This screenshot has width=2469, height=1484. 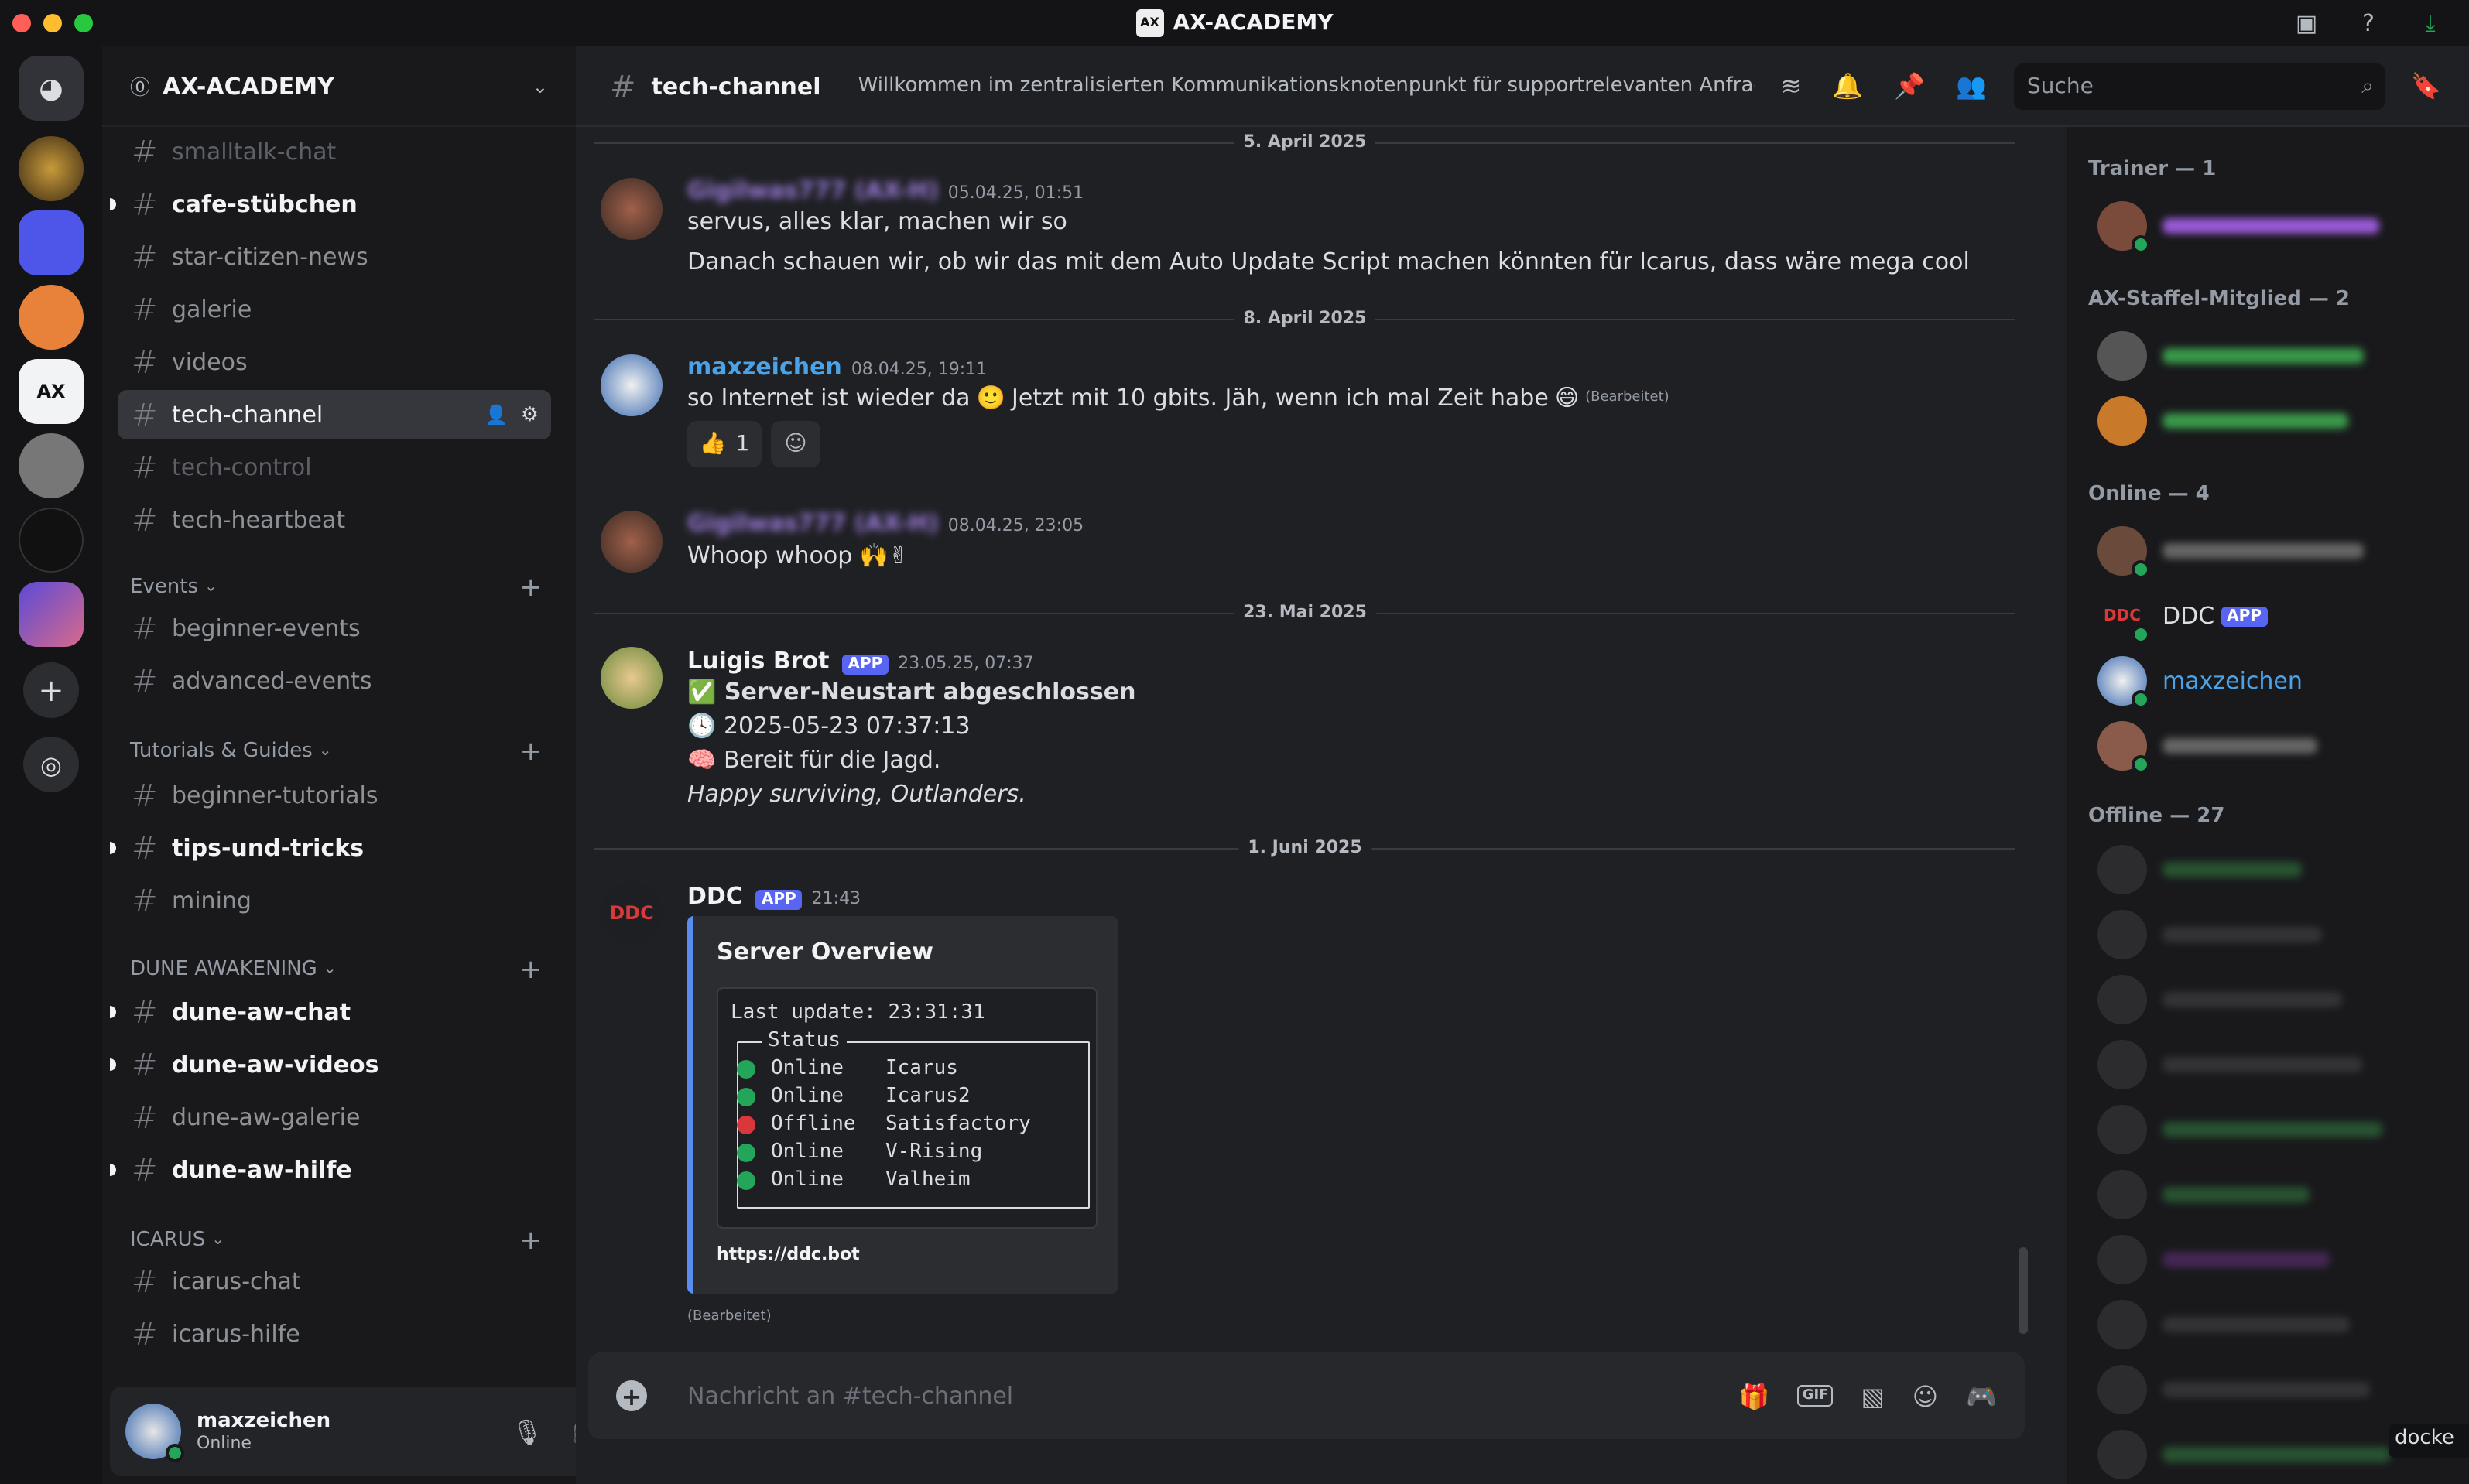 I want to click on inbox-icon: ▣, so click(x=2306, y=23).